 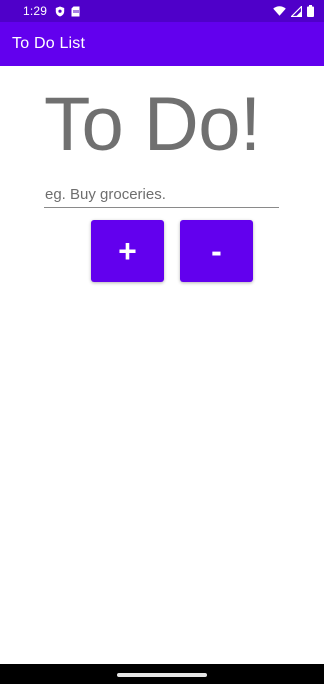 What do you see at coordinates (67, 11) in the screenshot?
I see `status-left-icons` at bounding box center [67, 11].